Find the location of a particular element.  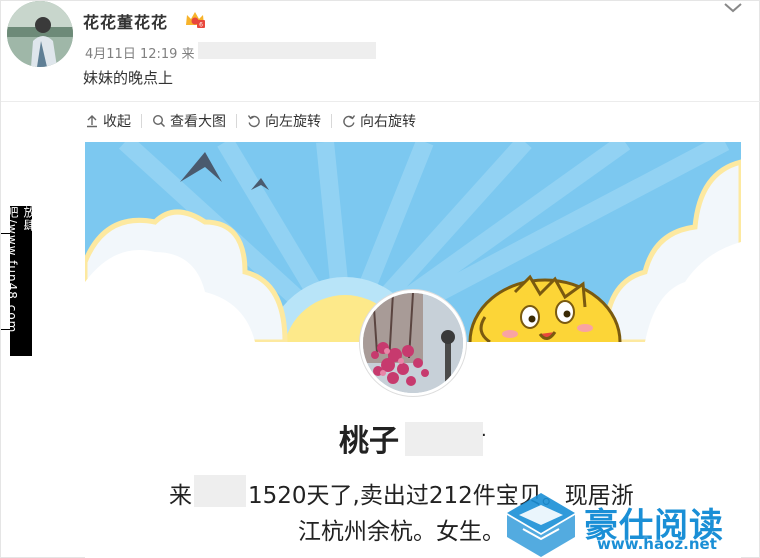

rotate-left-icon is located at coordinates (253, 121).